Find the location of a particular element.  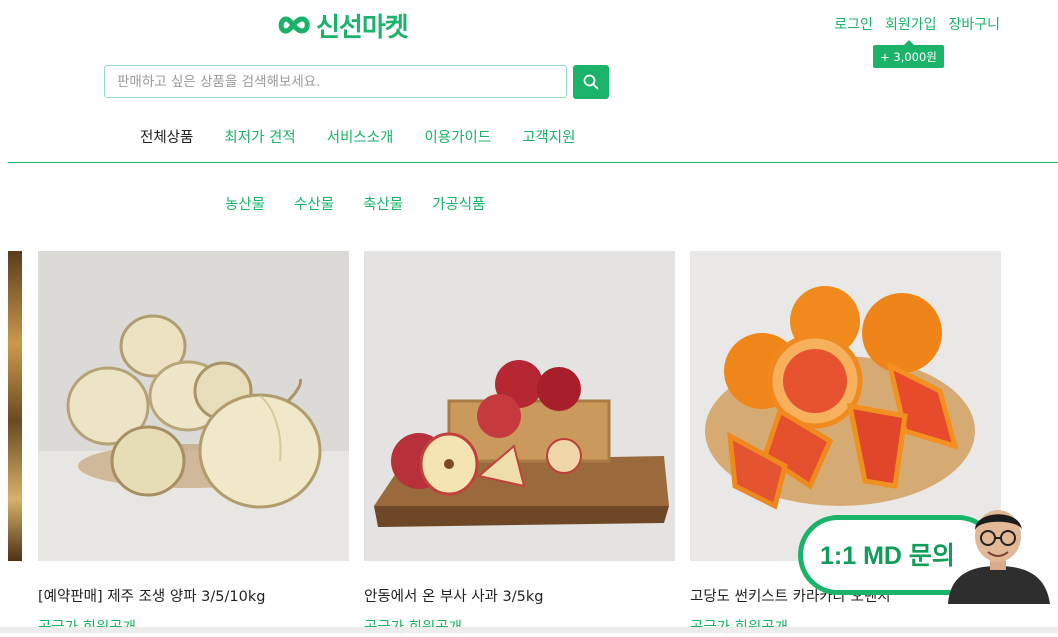

category-processed-food: 가공식품 is located at coordinates (458, 203).